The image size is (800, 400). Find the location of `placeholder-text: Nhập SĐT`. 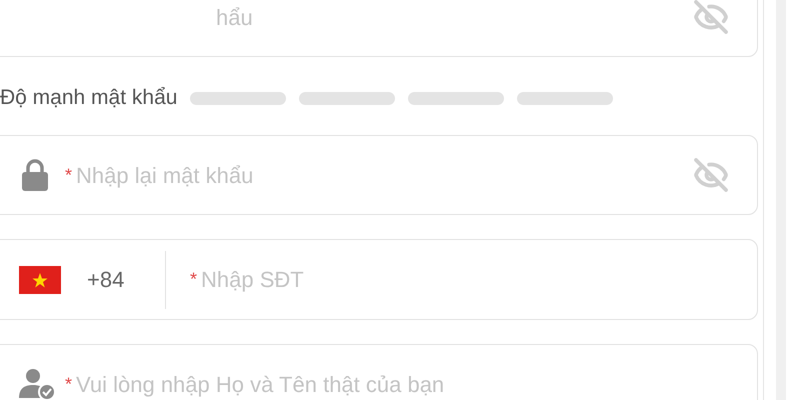

placeholder-text: Nhập SĐT is located at coordinates (252, 280).